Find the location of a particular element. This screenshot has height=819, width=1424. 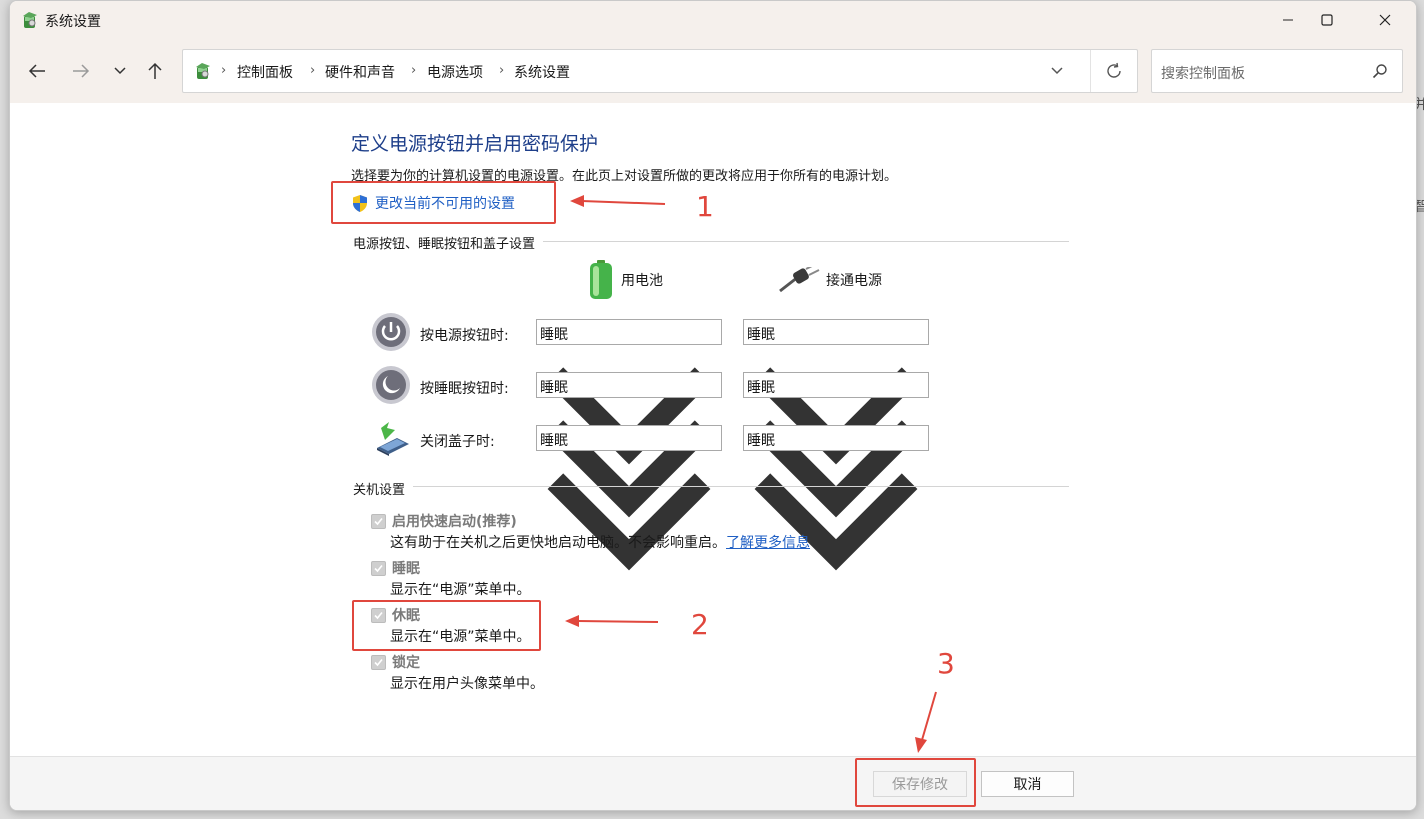

annotation-number-3: 3 is located at coordinates (946, 663).